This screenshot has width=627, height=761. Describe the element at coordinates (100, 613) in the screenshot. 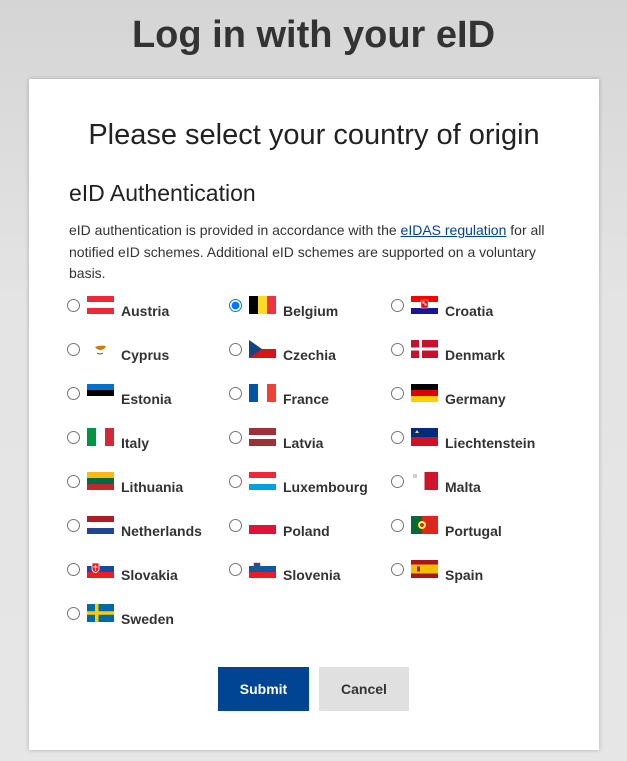

I see `sweden-flag-icon` at that location.